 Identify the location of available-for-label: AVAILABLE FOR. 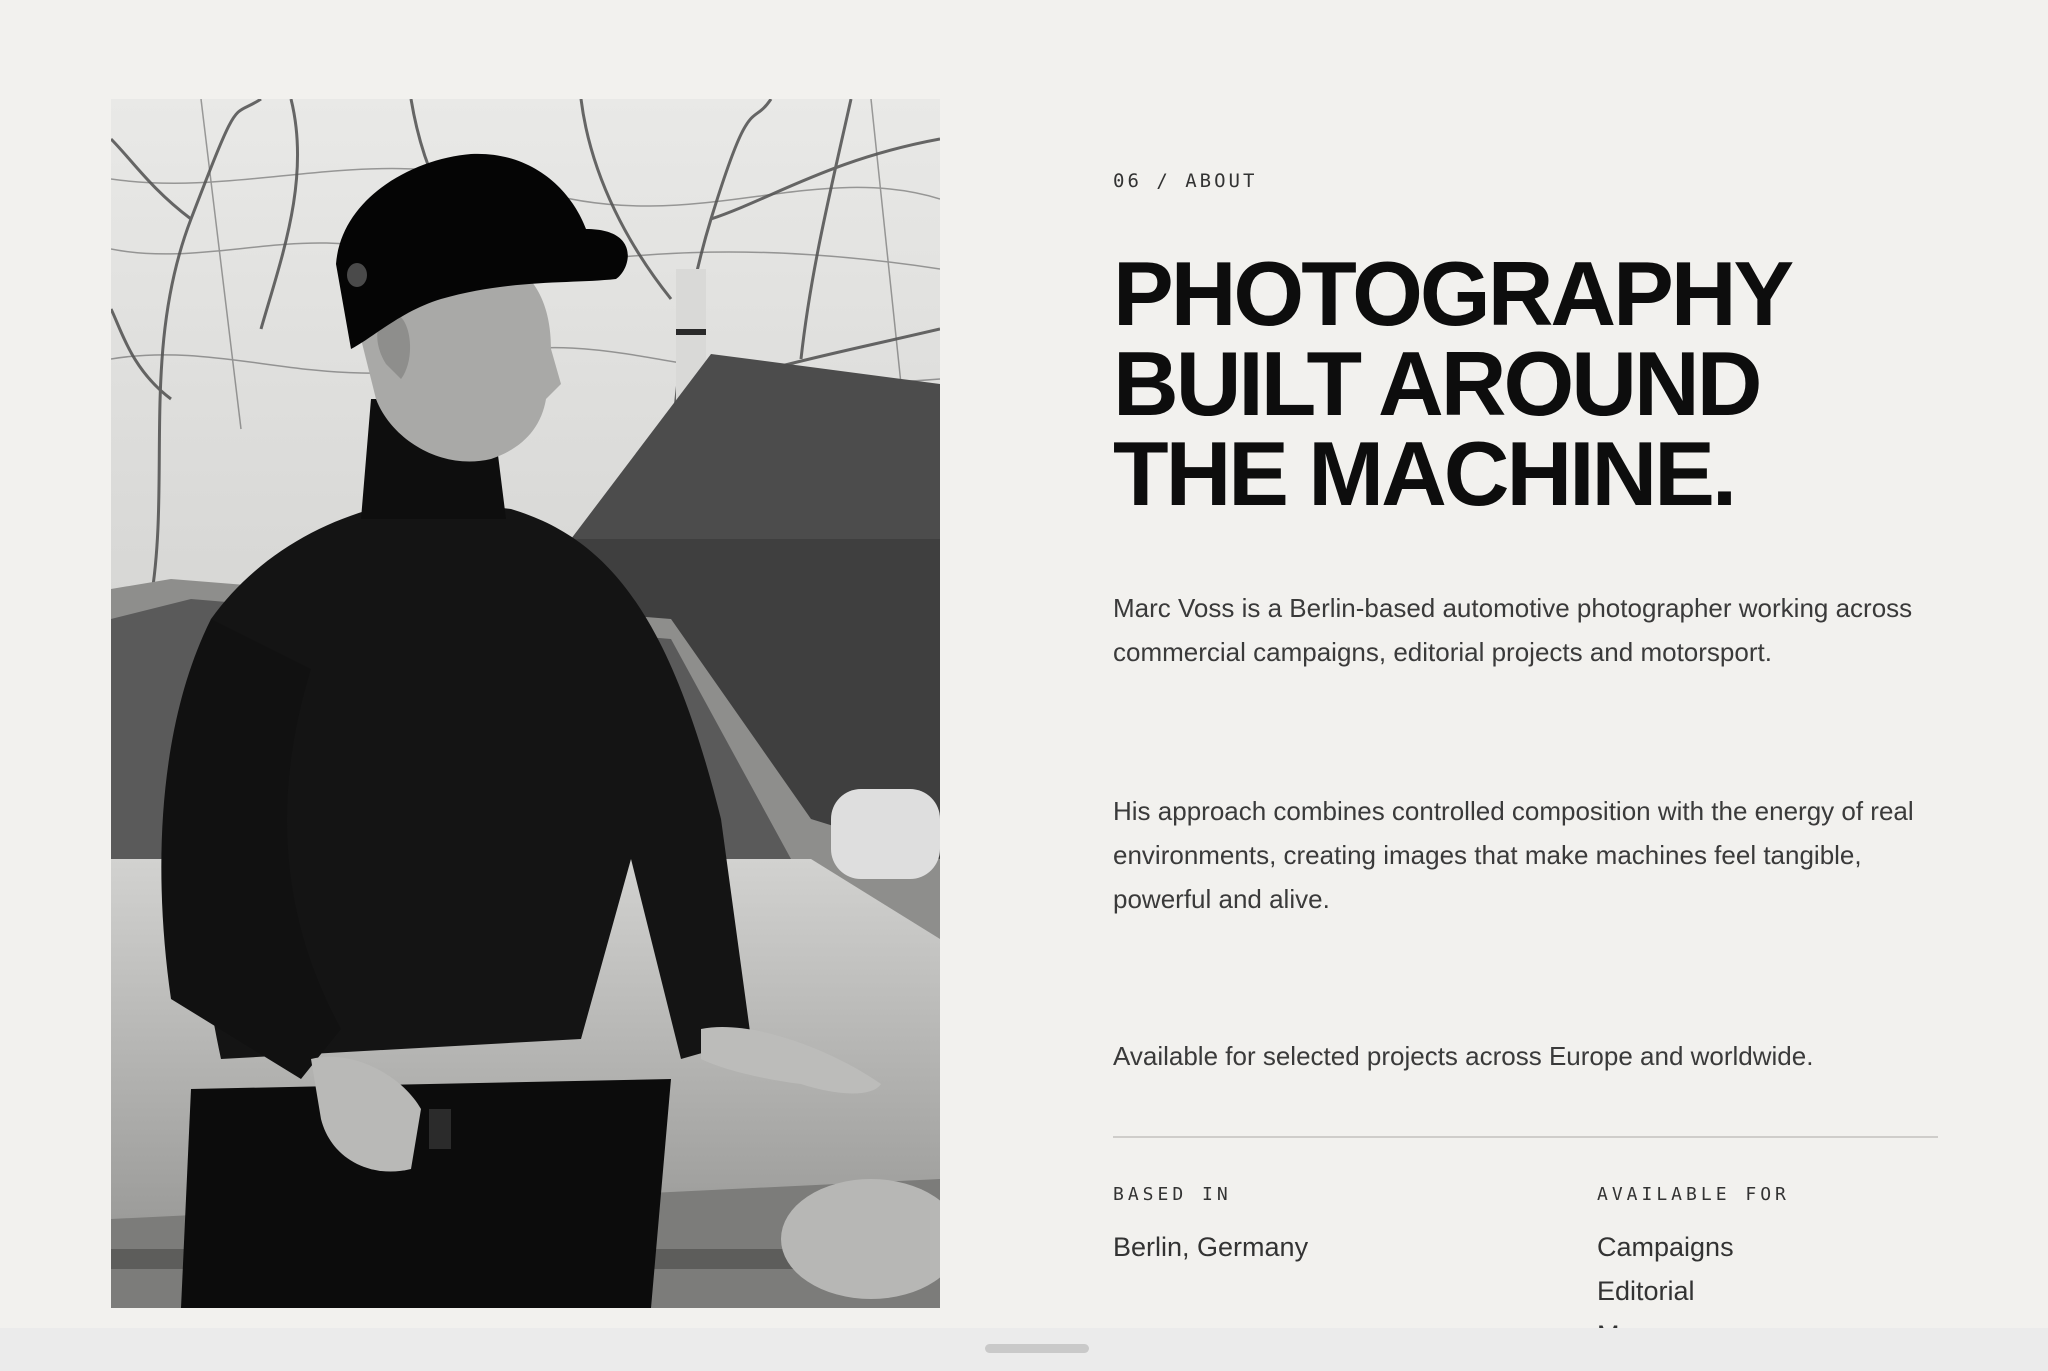
(1693, 1194).